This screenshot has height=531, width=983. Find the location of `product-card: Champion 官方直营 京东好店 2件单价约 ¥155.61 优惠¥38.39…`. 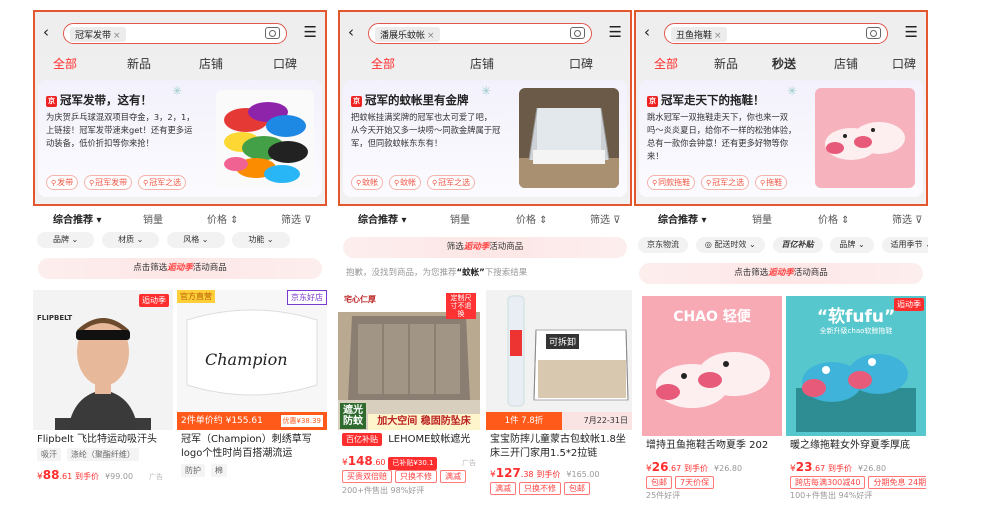

product-card: Champion 官方直营 京东好店 2件单价约 ¥155.61 优惠¥38.39… is located at coordinates (252, 395).